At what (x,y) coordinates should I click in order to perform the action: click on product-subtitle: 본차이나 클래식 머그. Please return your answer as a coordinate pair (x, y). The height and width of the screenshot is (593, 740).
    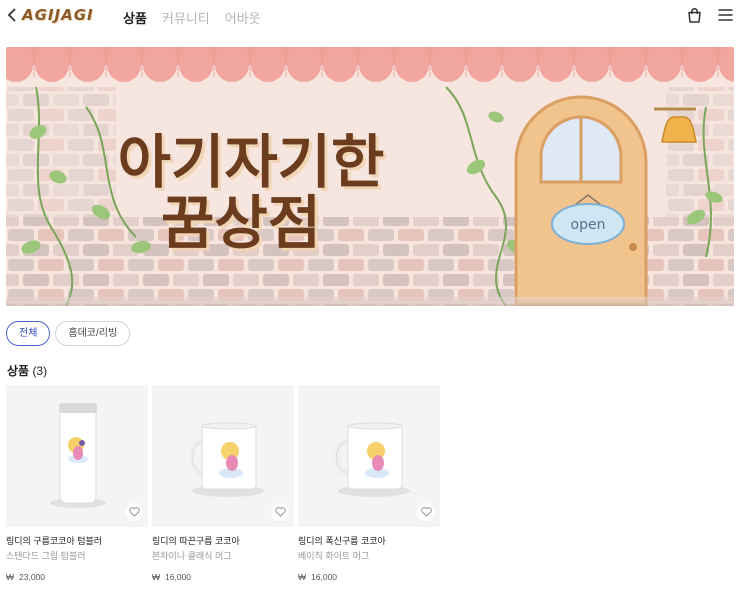
    Looking at the image, I should click on (192, 556).